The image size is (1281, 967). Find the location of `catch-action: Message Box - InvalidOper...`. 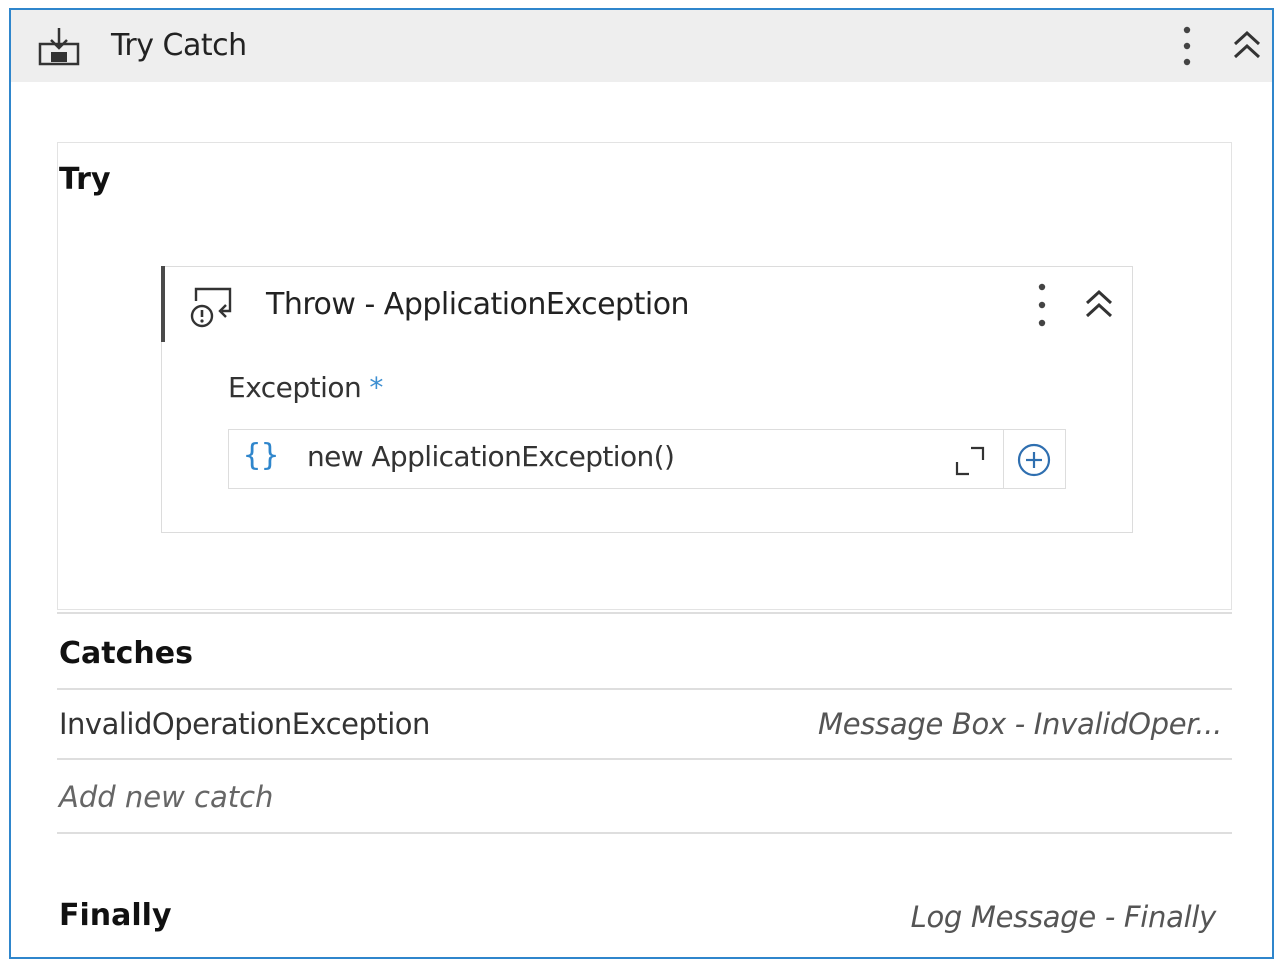

catch-action: Message Box - InvalidOper... is located at coordinates (1020, 724).